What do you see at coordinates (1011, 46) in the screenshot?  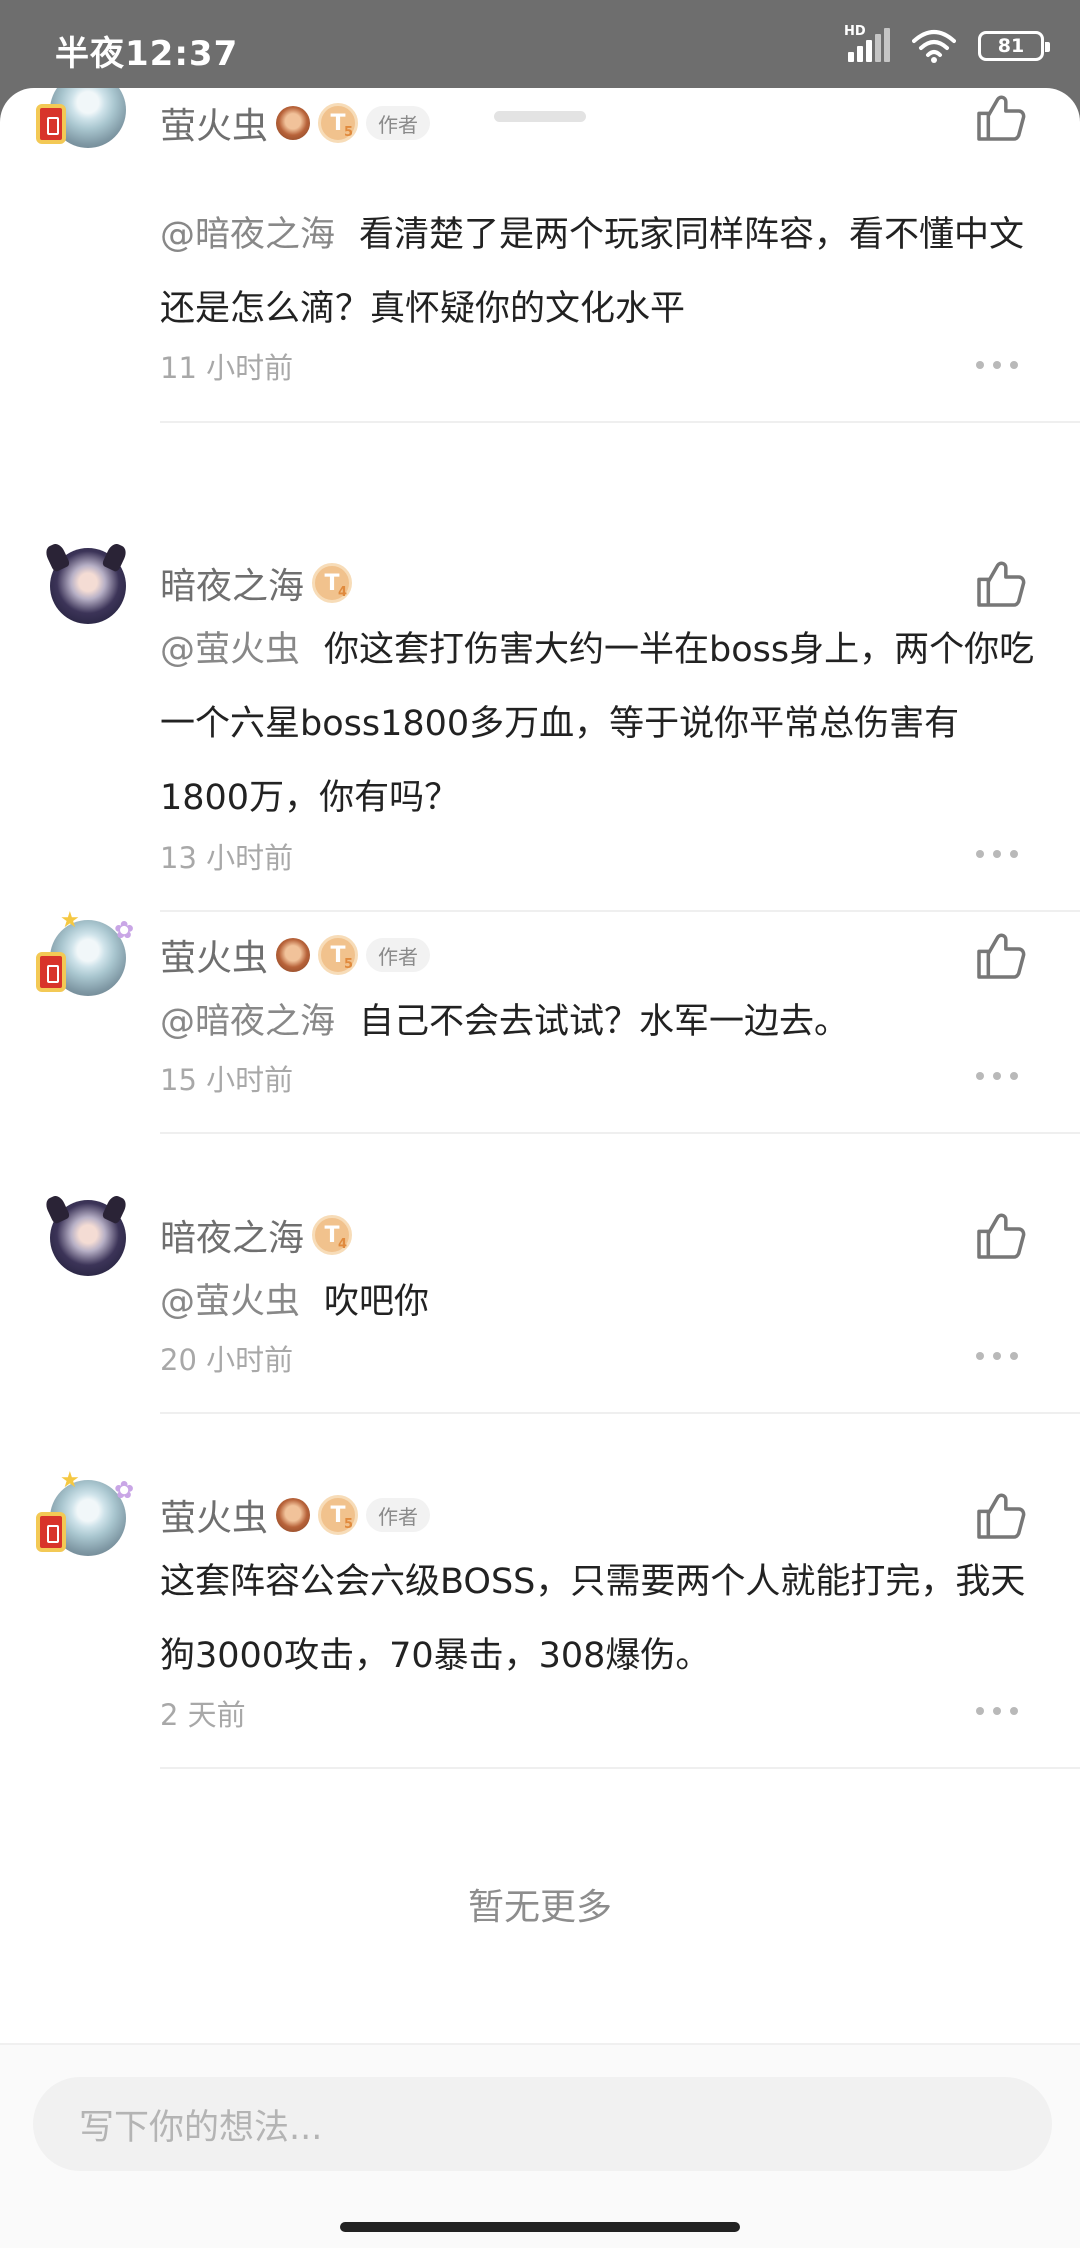 I see `battery-level: 81` at bounding box center [1011, 46].